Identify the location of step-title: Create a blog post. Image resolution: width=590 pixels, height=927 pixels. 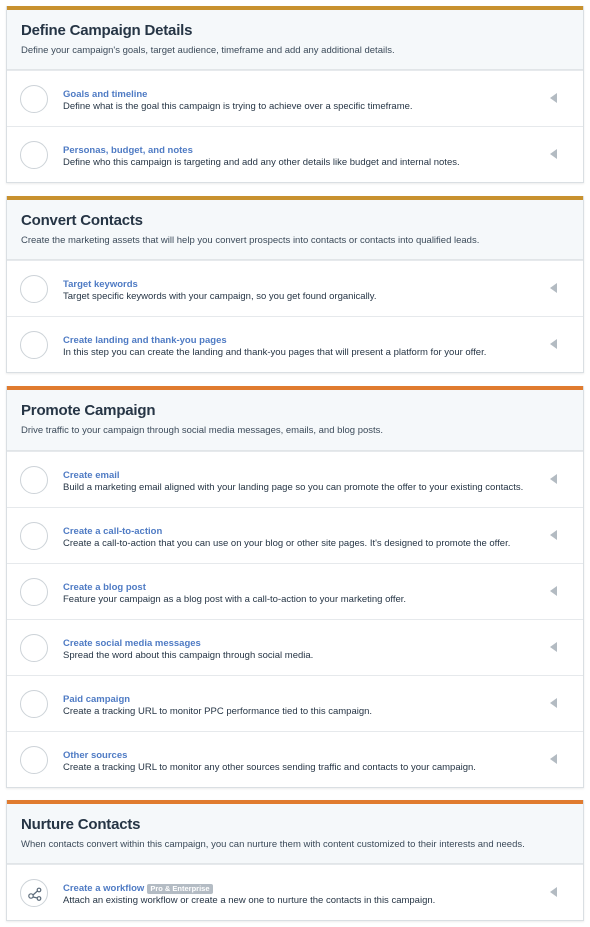
(299, 588).